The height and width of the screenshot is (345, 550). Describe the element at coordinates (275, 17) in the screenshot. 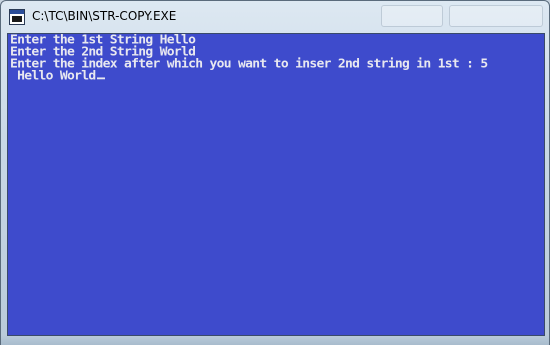

I see `title-bar: C:\TC\BIN\STR-COPY.EXE` at that location.